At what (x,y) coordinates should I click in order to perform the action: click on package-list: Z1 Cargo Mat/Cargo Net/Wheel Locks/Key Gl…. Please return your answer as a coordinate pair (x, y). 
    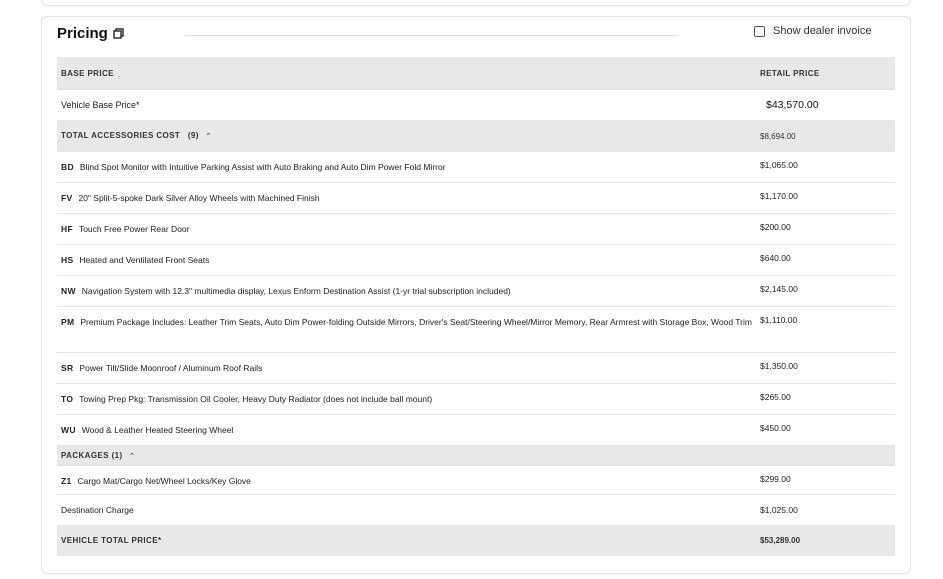
    Looking at the image, I should click on (476, 480).